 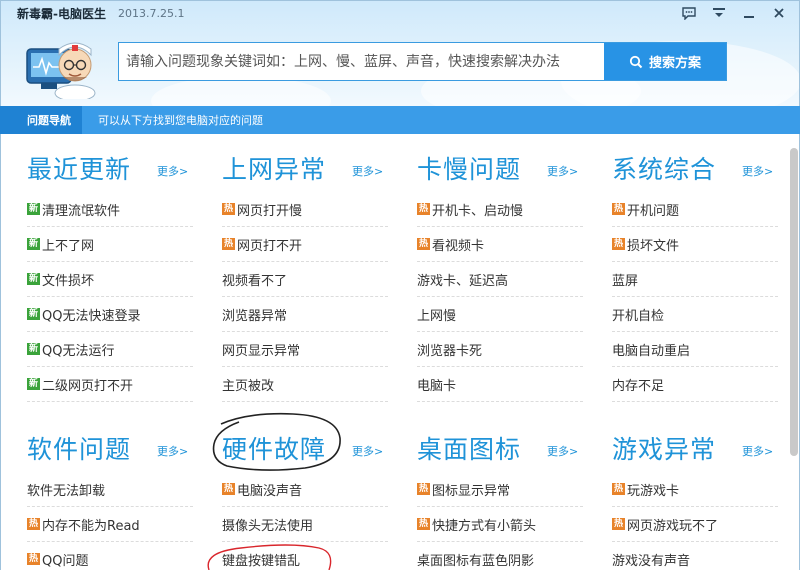 What do you see at coordinates (500, 556) in the screenshot?
I see `problem-item: 桌面图标有蓝色阴影` at bounding box center [500, 556].